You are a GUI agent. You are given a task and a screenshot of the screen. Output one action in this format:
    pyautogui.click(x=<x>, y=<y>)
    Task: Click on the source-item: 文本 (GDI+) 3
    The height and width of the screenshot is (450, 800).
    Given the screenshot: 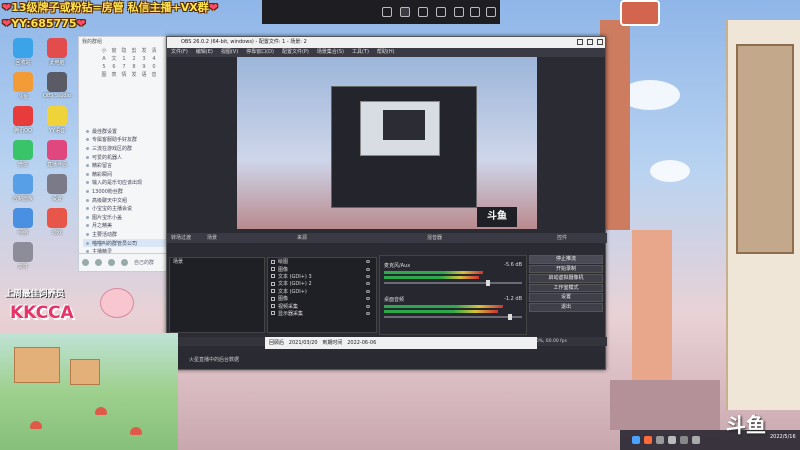 What is the action you would take?
    pyautogui.click(x=322, y=276)
    